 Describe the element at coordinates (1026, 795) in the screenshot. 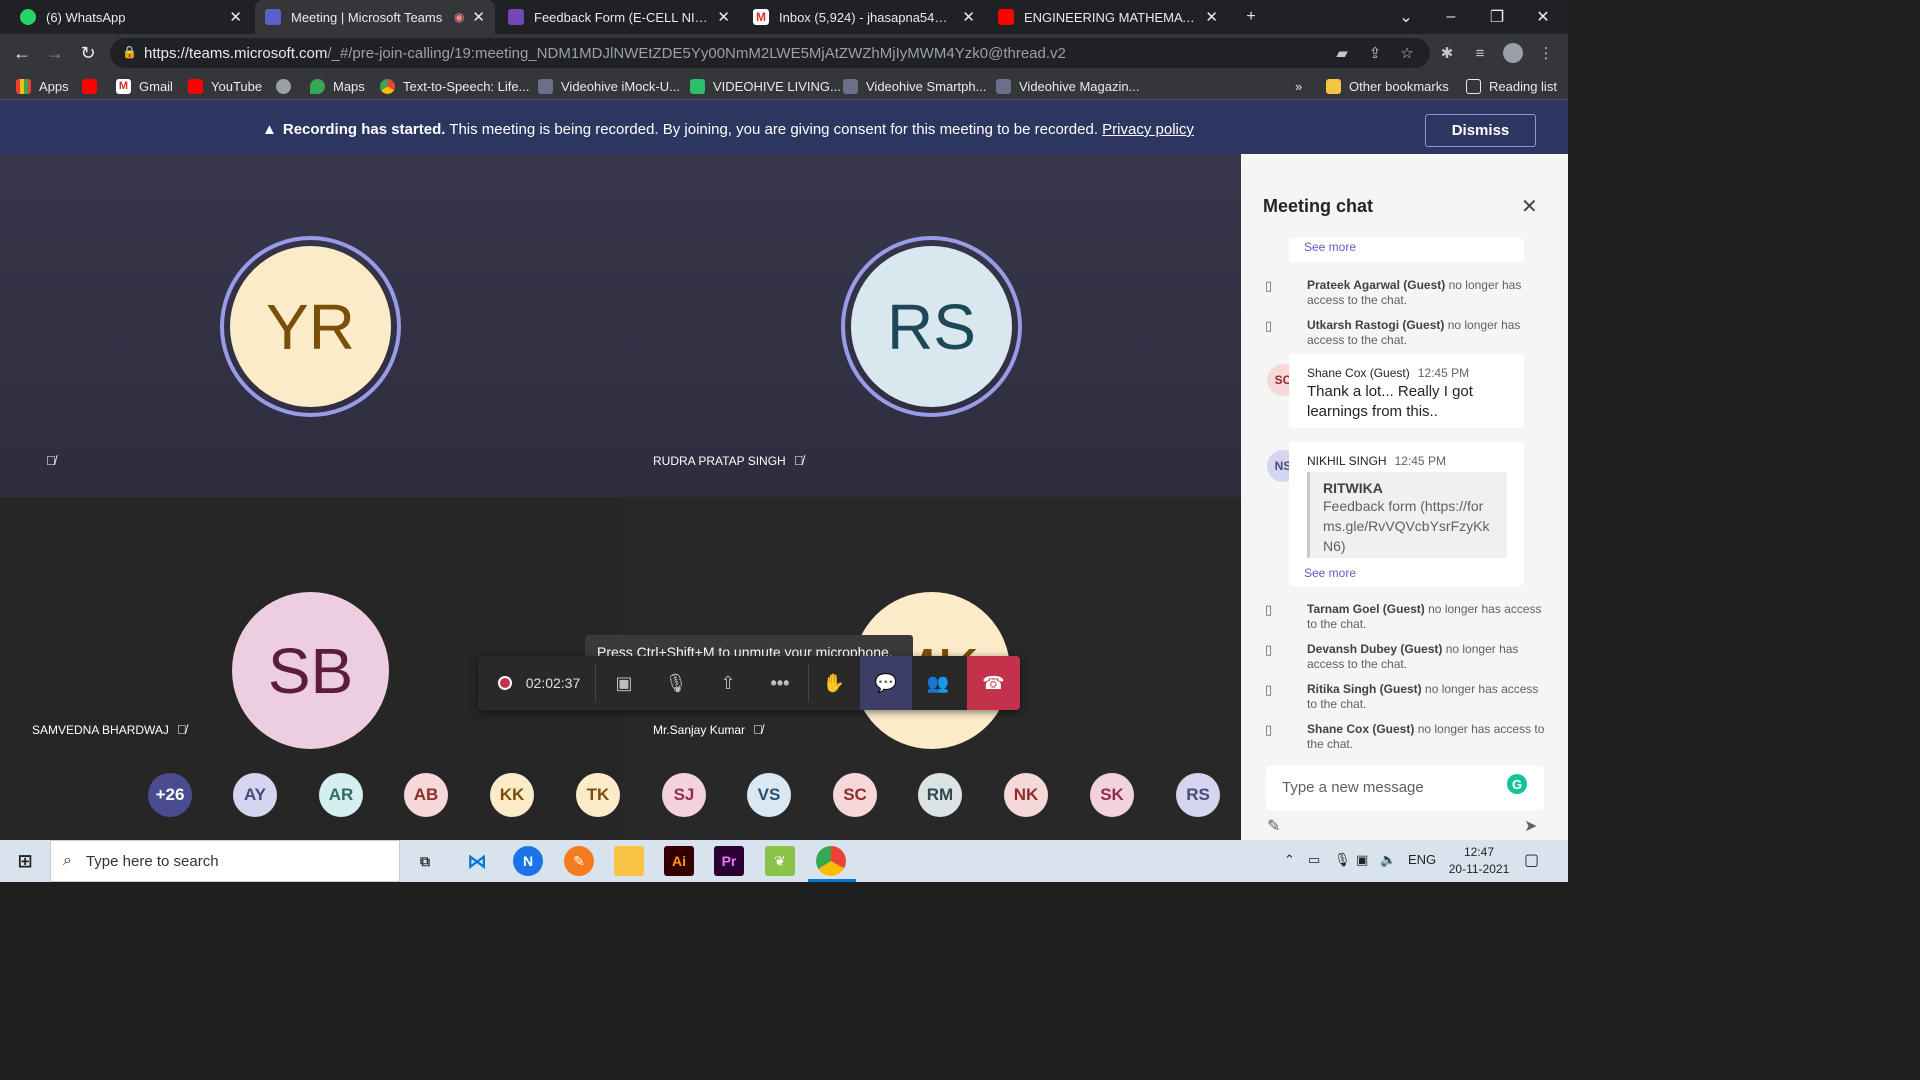

I see `gallery-avatar: NK` at that location.